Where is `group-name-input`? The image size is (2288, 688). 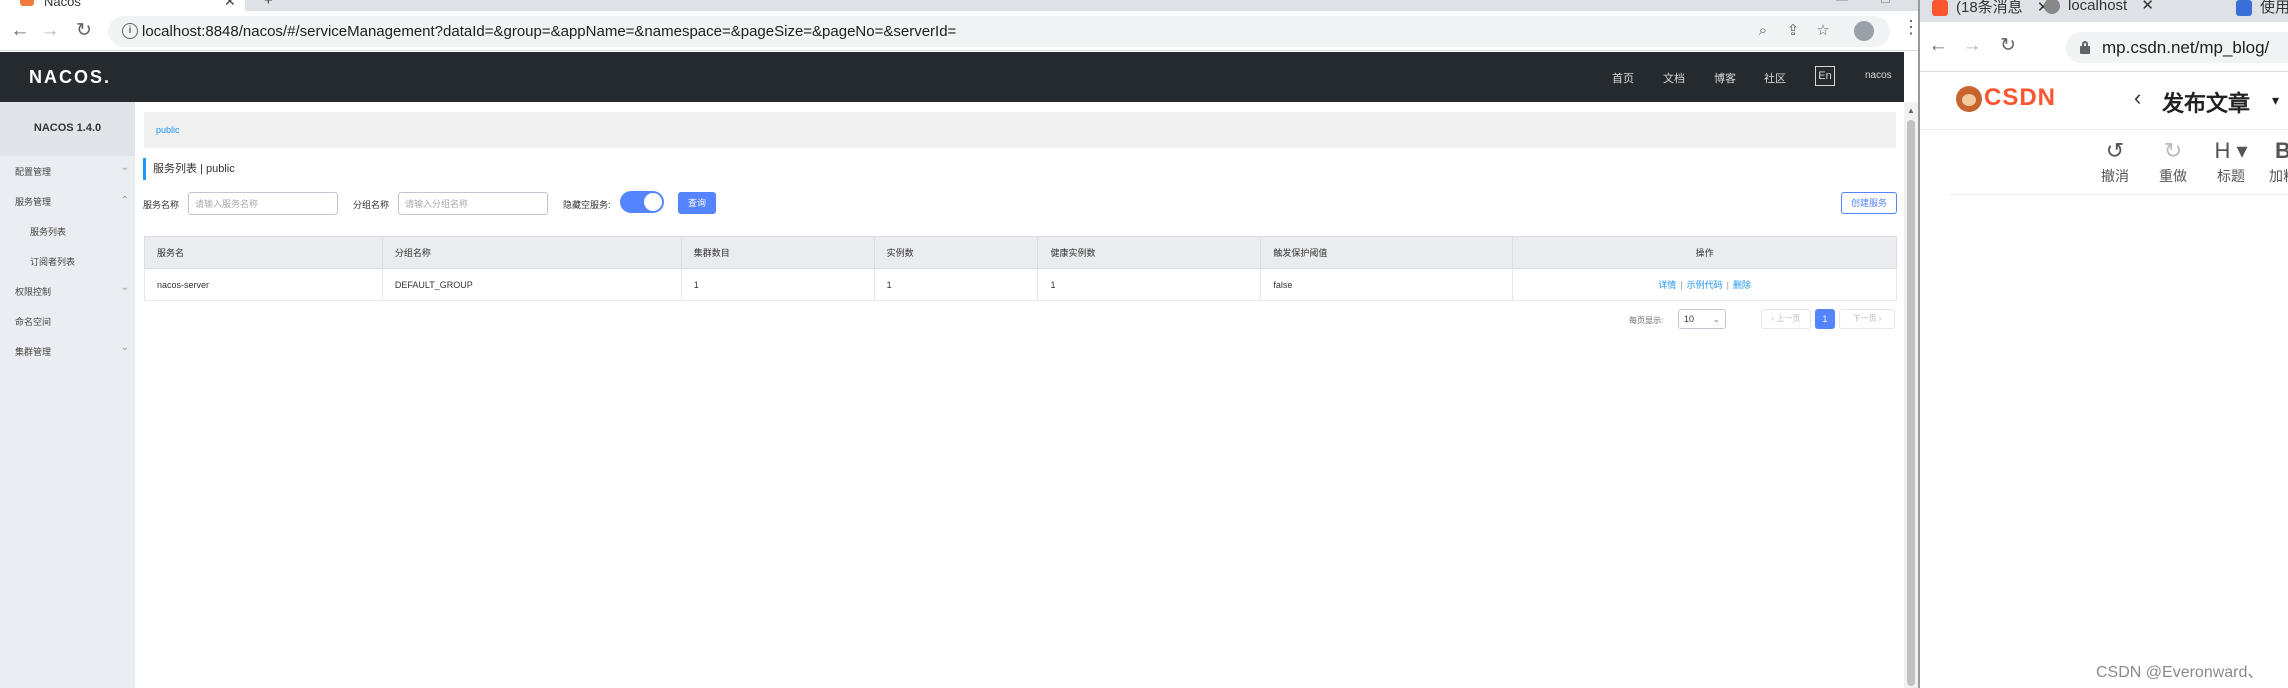 group-name-input is located at coordinates (473, 203).